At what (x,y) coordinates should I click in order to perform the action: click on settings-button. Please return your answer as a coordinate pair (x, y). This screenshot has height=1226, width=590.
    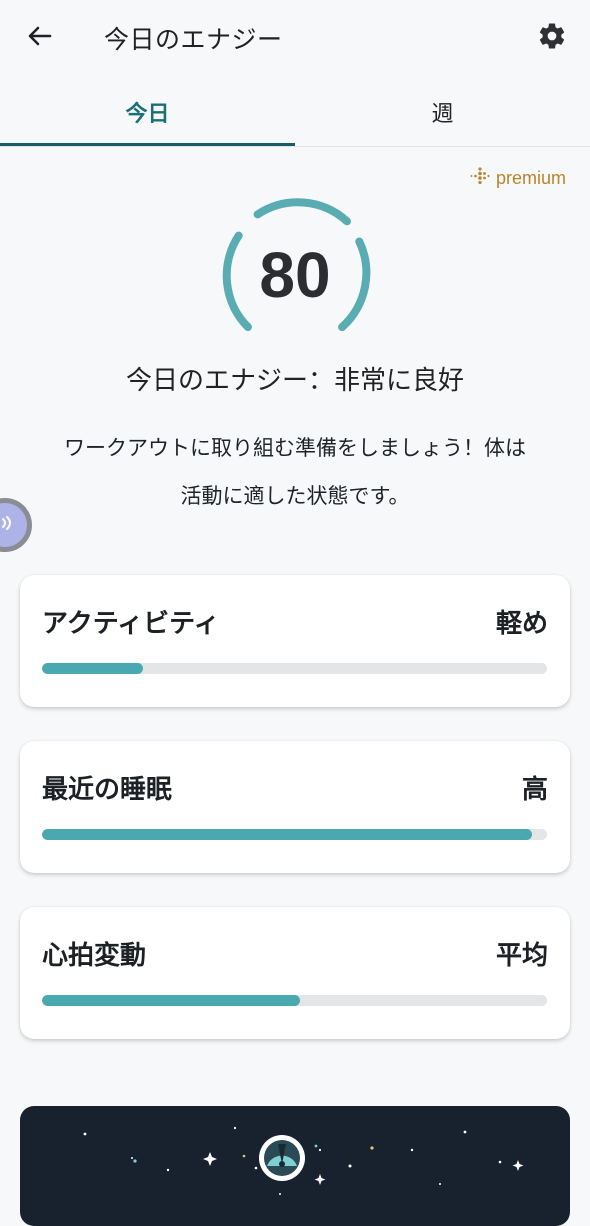
    Looking at the image, I should click on (552, 38).